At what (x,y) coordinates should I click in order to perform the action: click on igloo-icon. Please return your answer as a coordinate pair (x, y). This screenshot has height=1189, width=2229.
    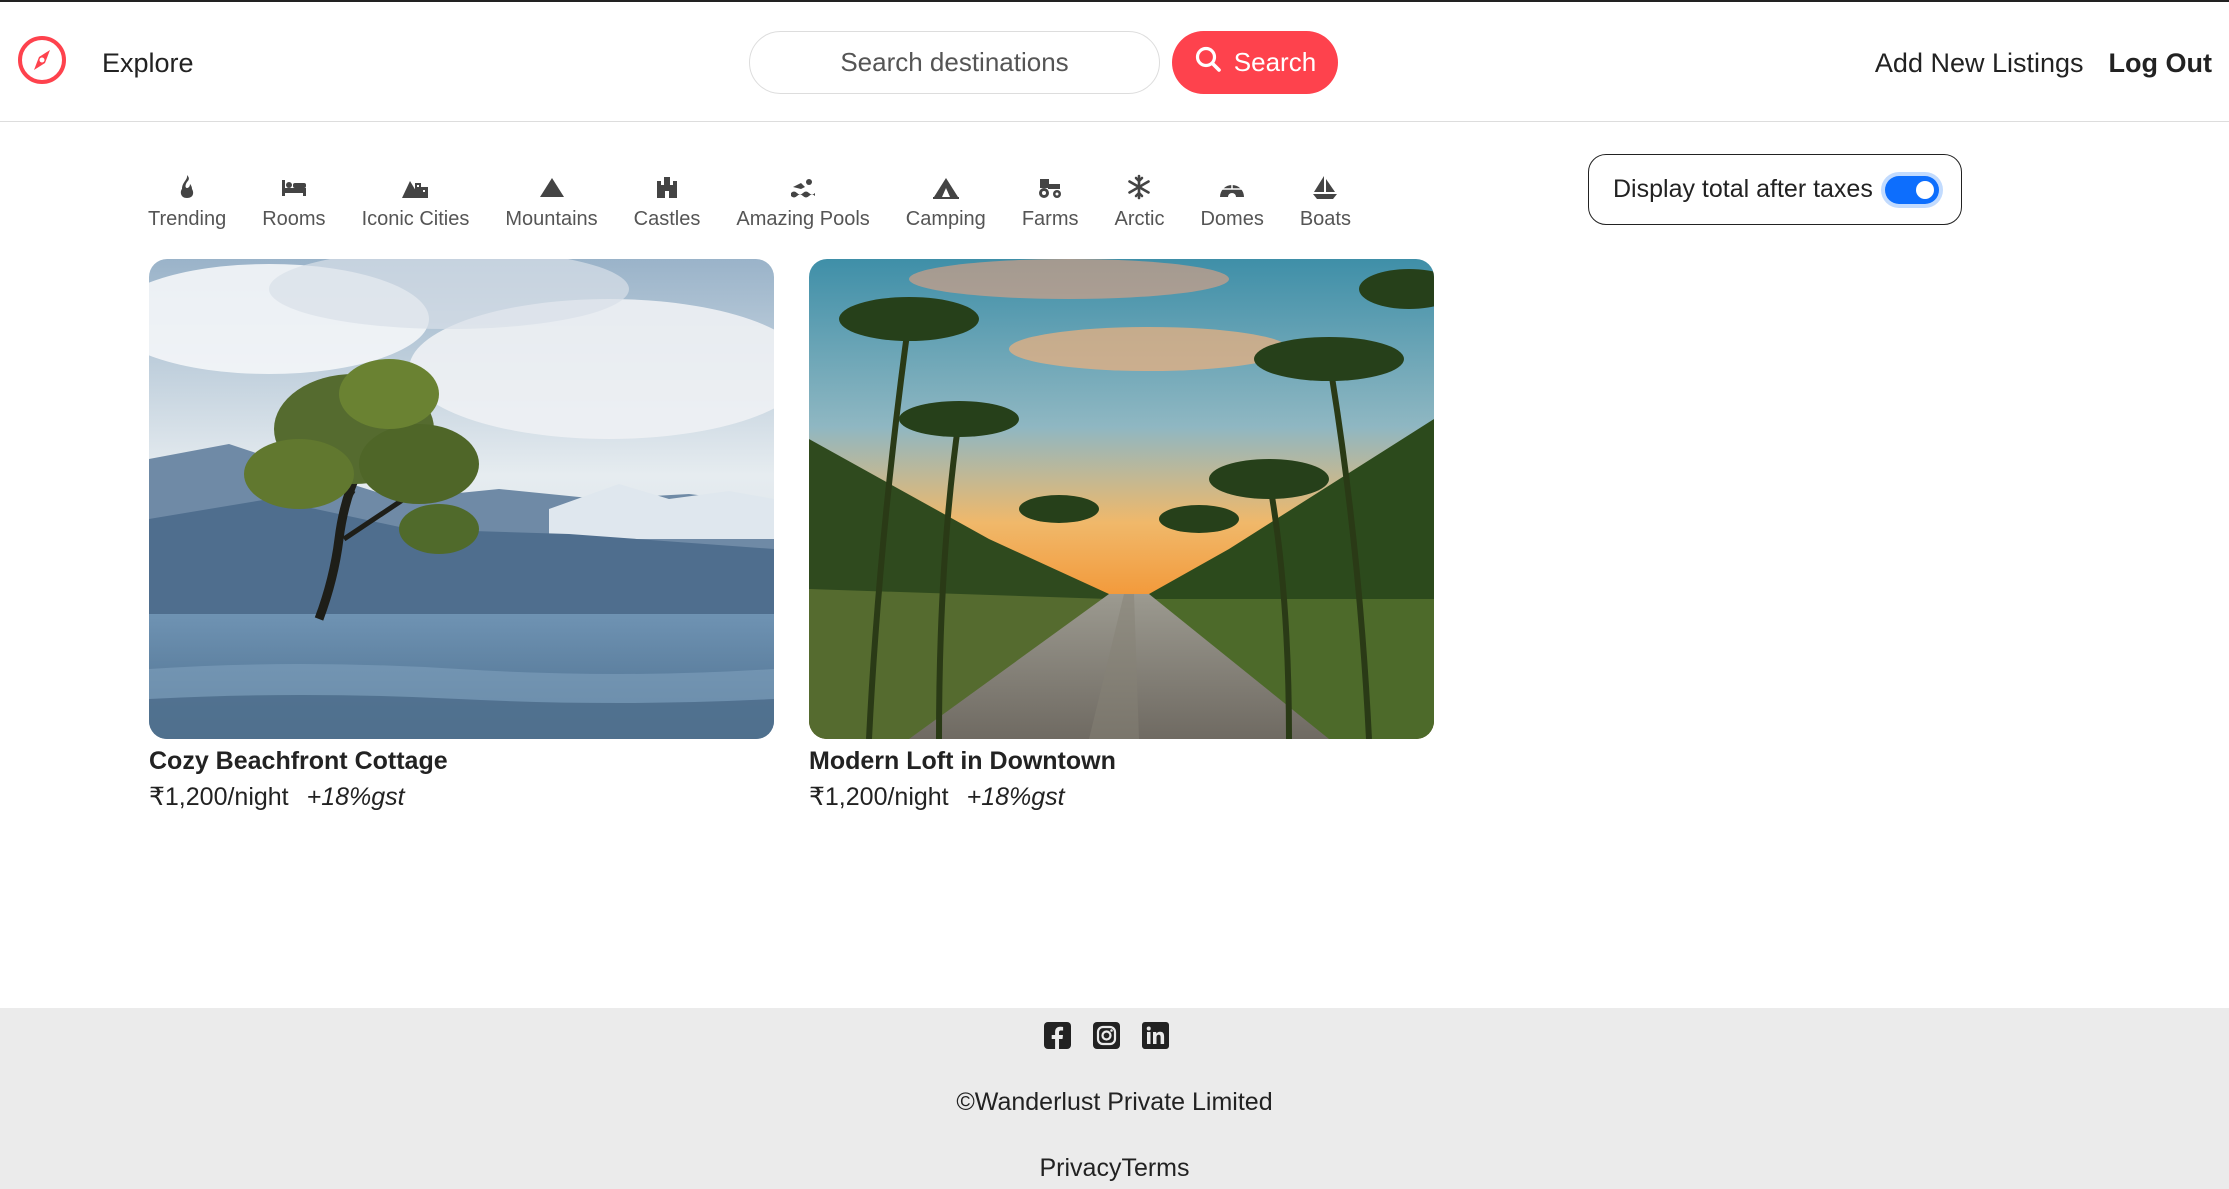
    Looking at the image, I should click on (1232, 187).